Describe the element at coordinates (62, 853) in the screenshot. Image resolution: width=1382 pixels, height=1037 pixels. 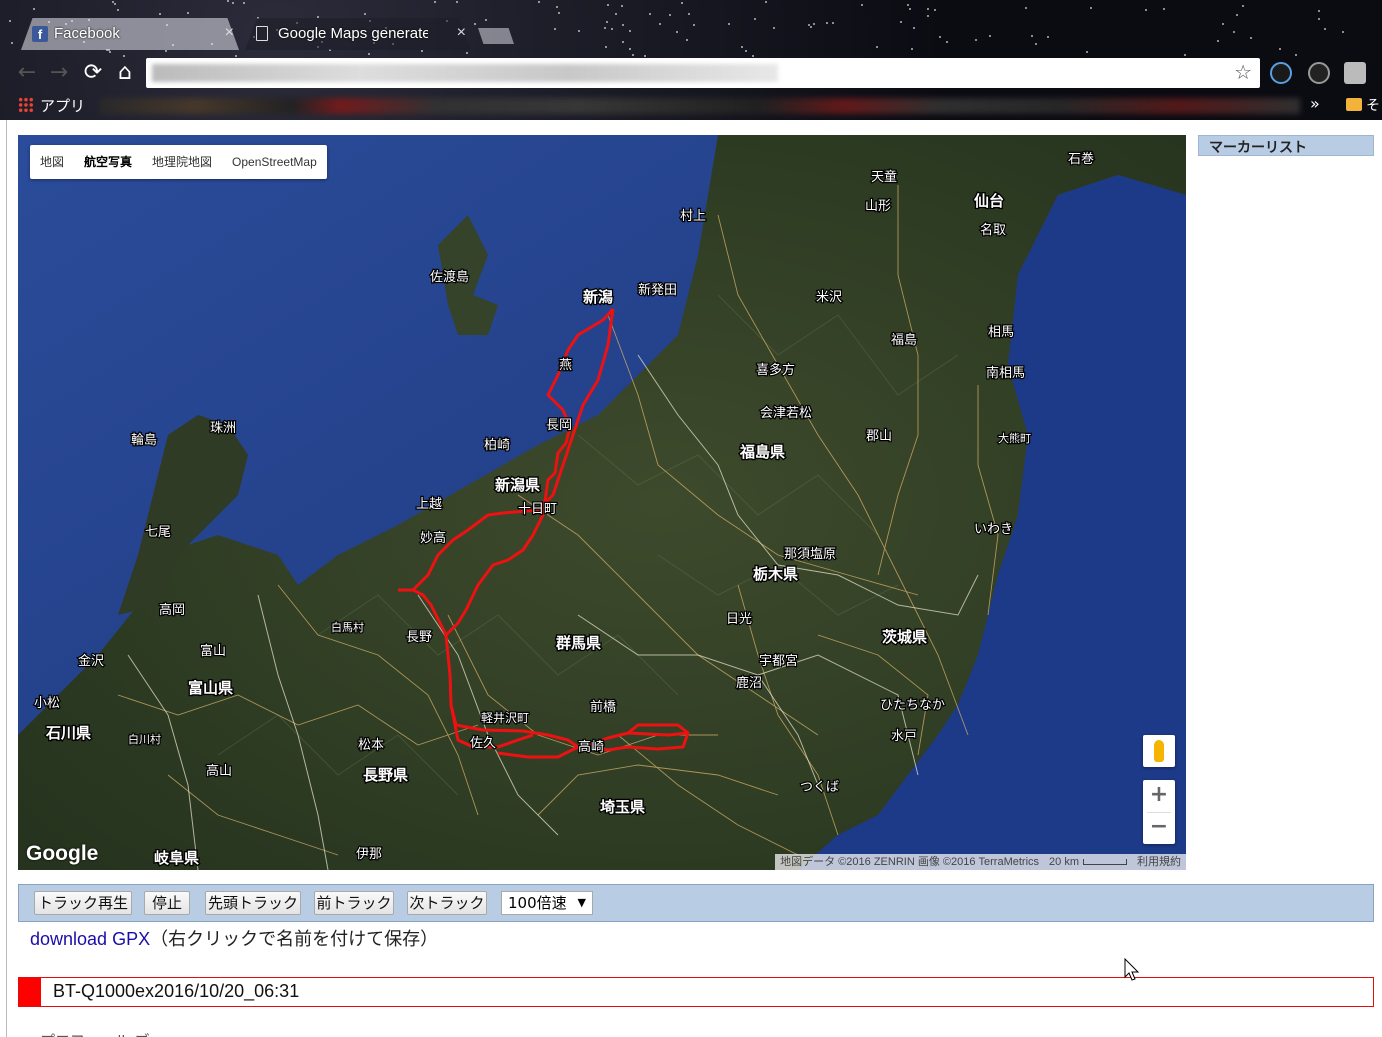
I see `google-logo: Google` at that location.